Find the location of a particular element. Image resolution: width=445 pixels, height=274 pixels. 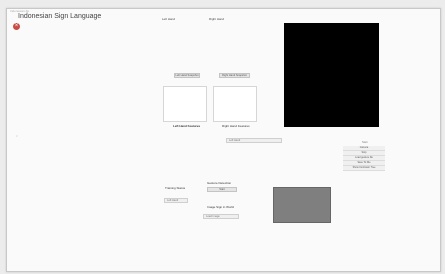

hand-select: Left Hand is located at coordinates (254, 140).